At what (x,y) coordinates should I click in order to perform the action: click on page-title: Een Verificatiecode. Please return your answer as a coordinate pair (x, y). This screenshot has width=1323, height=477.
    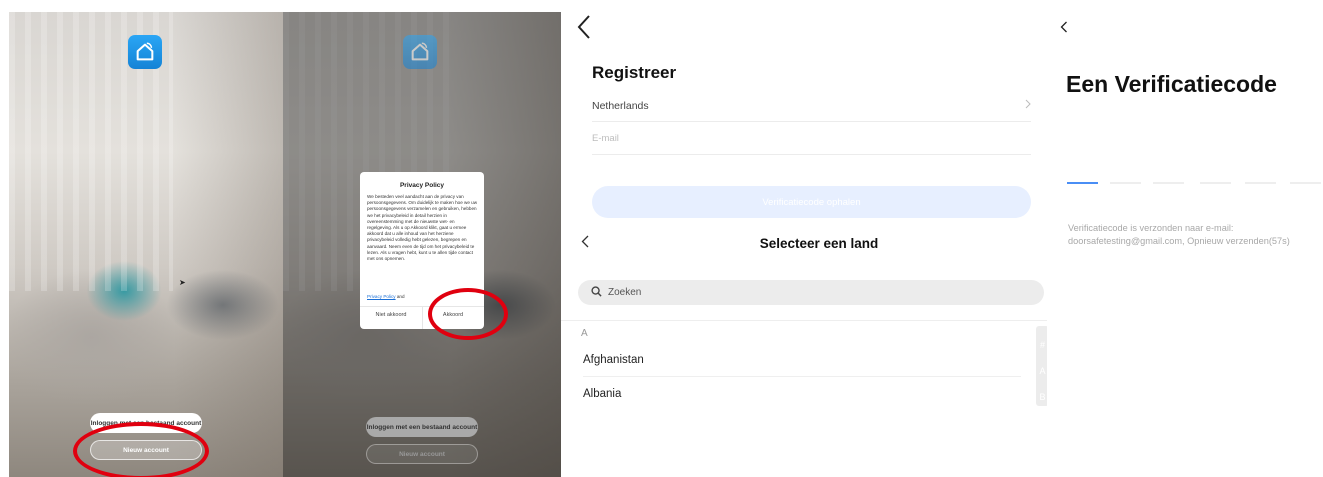
    Looking at the image, I should click on (1171, 84).